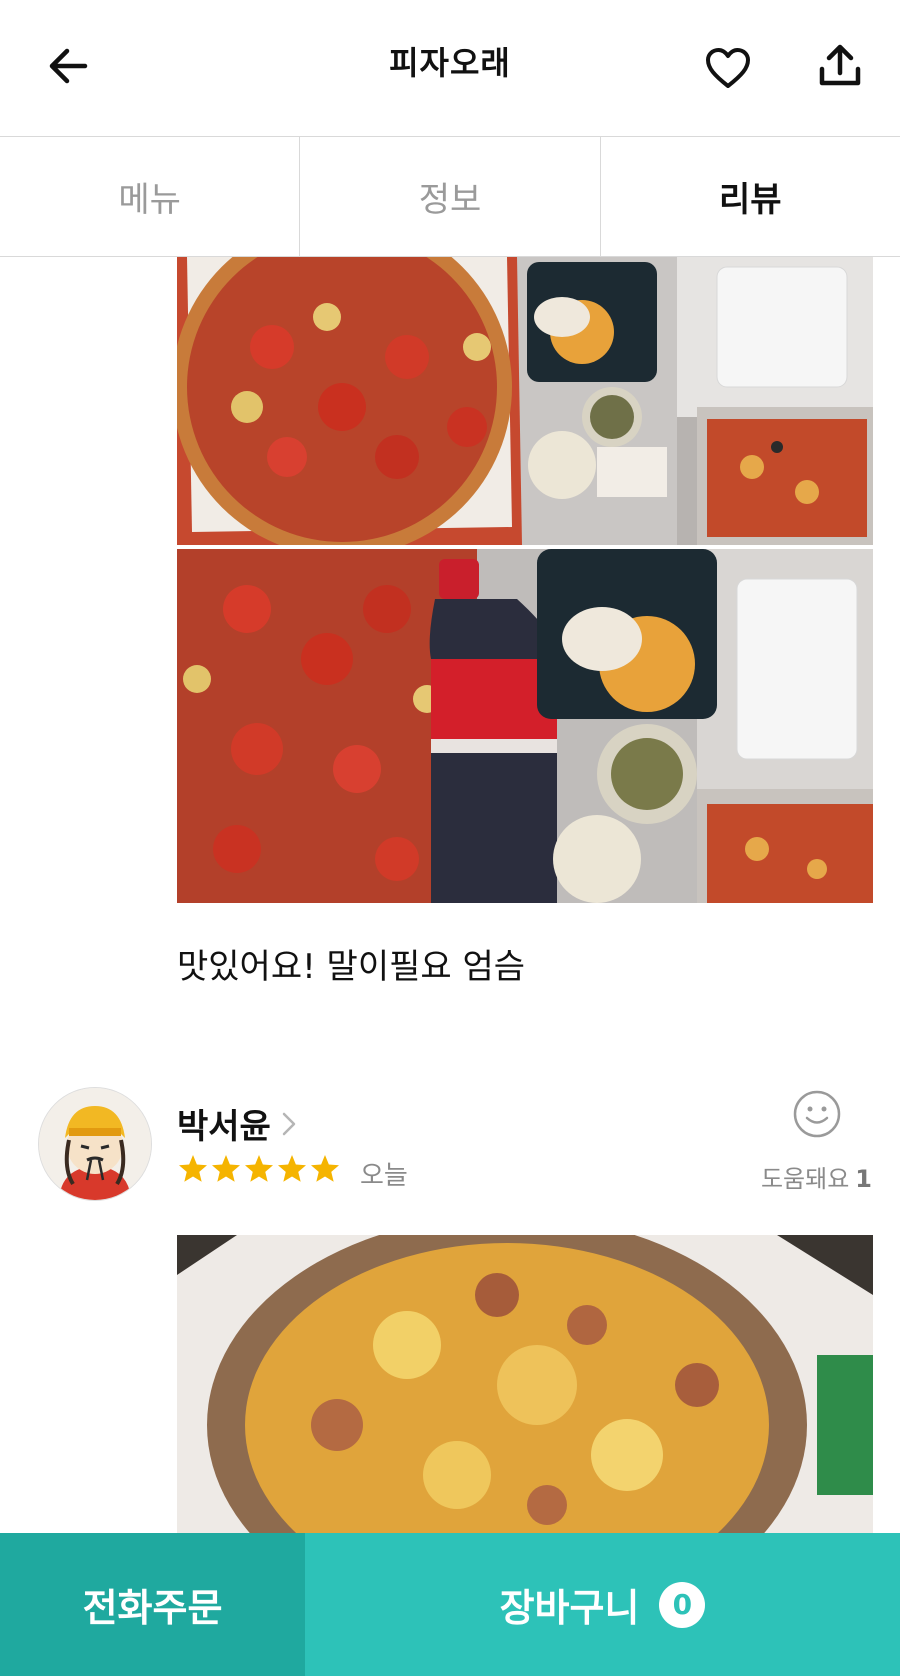  I want to click on helpful-label: 도움돼요 1, so click(816, 1176).